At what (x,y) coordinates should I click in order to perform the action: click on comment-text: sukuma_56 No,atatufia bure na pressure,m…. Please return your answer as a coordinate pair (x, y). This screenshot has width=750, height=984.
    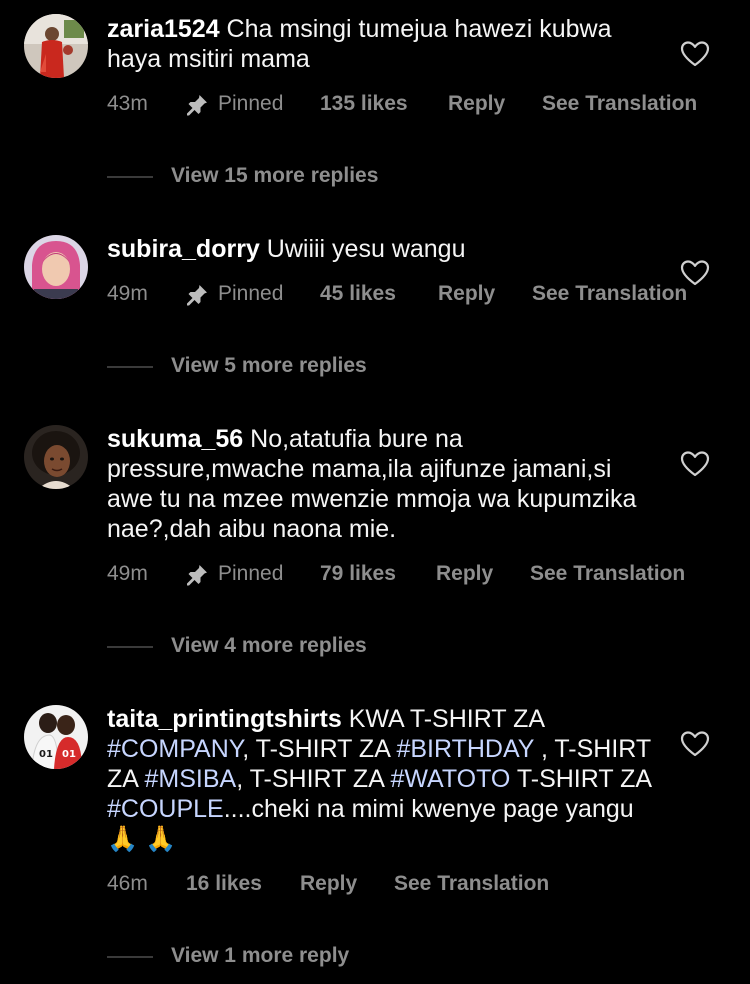
    Looking at the image, I should click on (377, 484).